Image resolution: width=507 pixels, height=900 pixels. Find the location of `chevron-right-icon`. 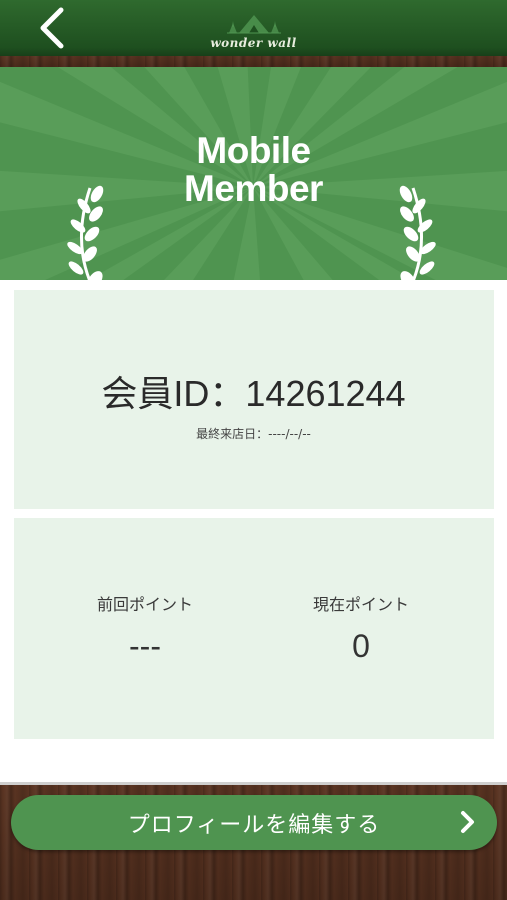

chevron-right-icon is located at coordinates (467, 822).